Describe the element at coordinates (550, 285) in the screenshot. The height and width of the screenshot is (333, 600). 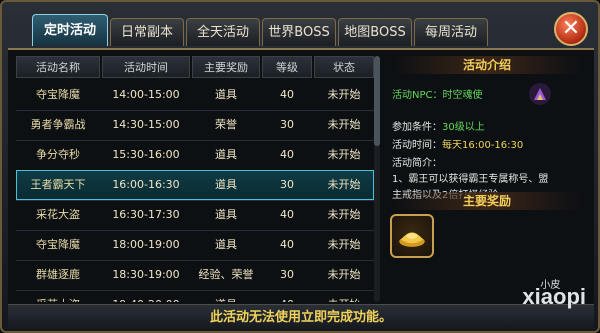
I see `watermark-small: 小皮` at that location.